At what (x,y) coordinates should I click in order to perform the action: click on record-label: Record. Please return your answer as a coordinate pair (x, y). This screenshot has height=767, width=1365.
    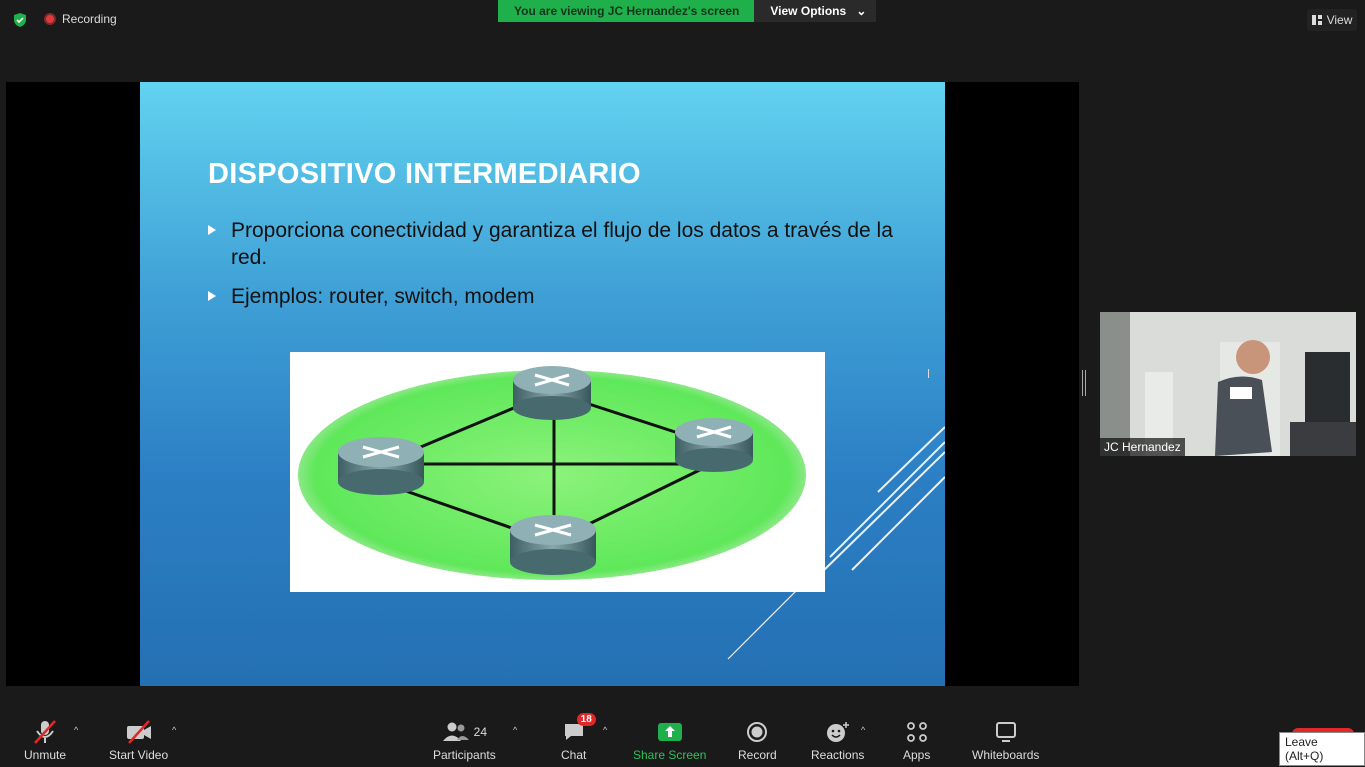
    Looking at the image, I should click on (757, 755).